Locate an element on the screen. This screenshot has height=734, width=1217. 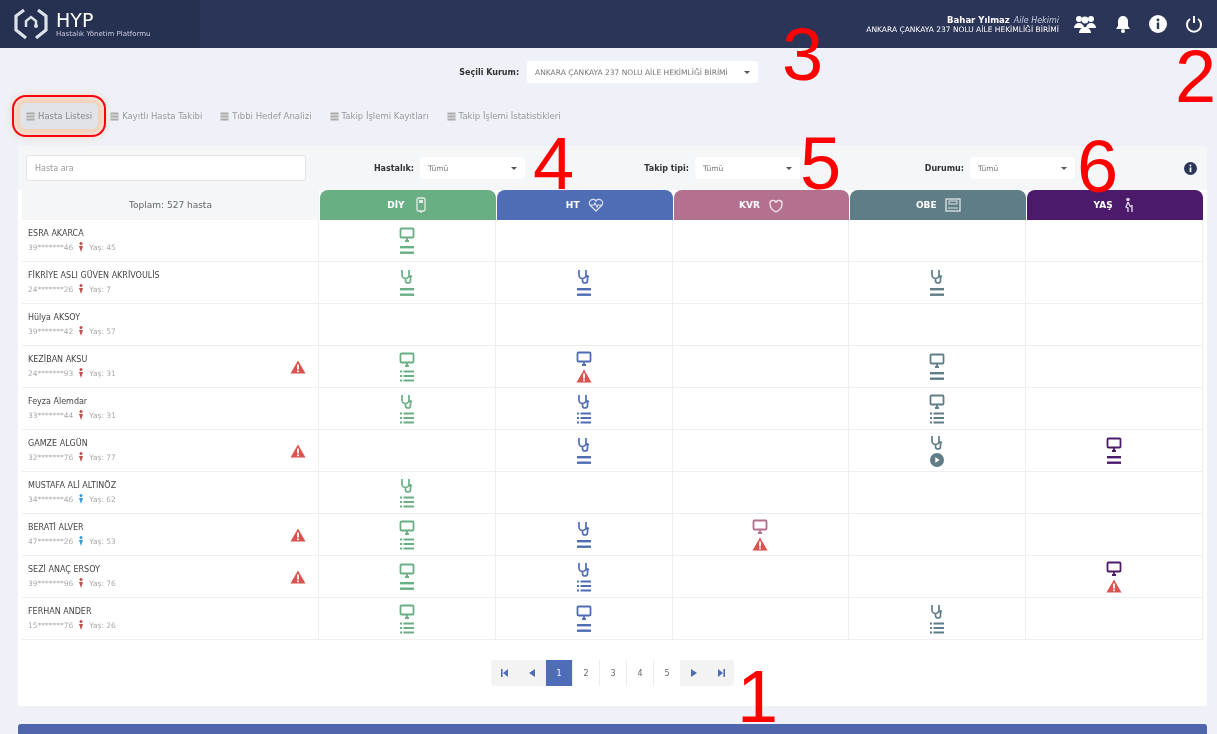
brand-name: HYP is located at coordinates (75, 20).